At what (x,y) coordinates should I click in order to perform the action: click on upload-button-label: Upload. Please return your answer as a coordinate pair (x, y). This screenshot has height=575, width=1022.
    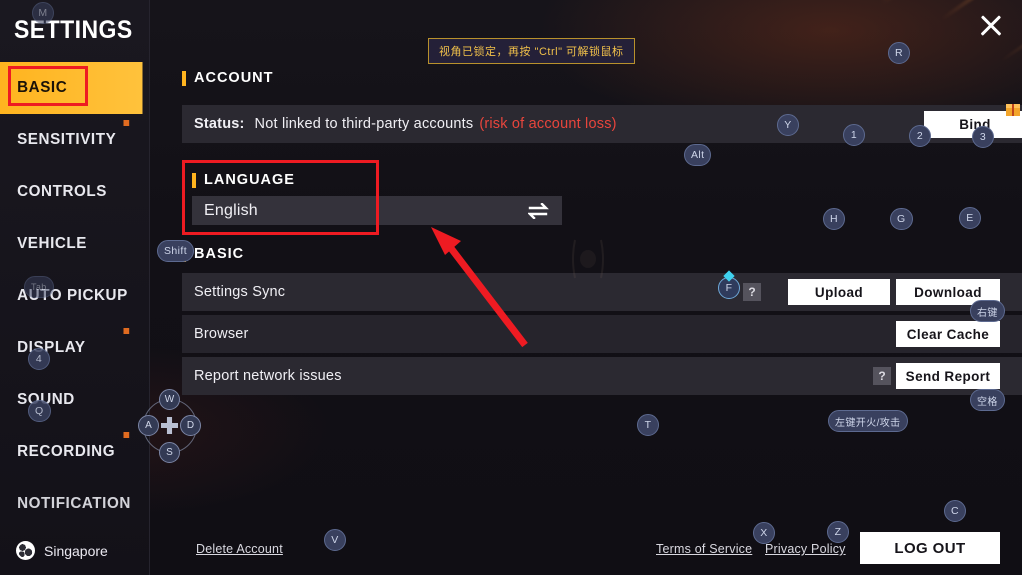
    Looking at the image, I should click on (839, 292).